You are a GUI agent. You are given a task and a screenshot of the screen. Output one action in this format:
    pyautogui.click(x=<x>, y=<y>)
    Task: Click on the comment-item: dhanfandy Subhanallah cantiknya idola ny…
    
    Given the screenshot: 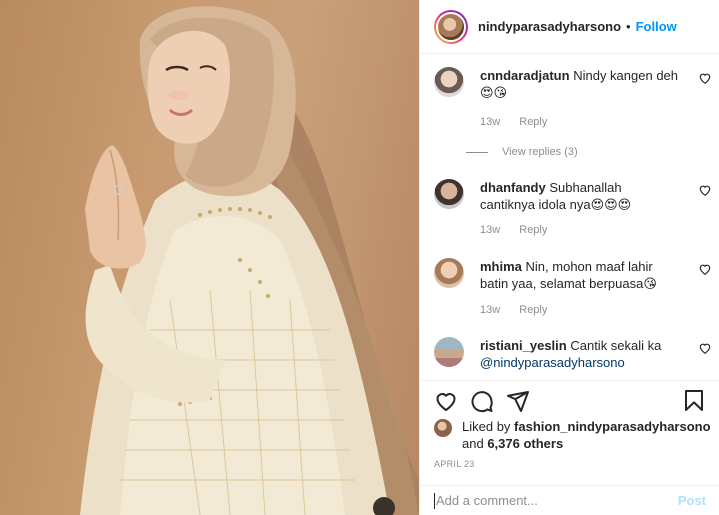 What is the action you would take?
    pyautogui.click(x=573, y=219)
    